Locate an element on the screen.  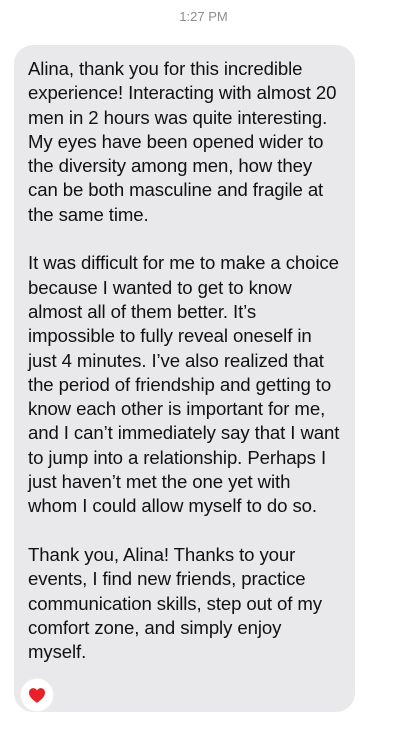
heart-reaction-badge is located at coordinates (37, 695).